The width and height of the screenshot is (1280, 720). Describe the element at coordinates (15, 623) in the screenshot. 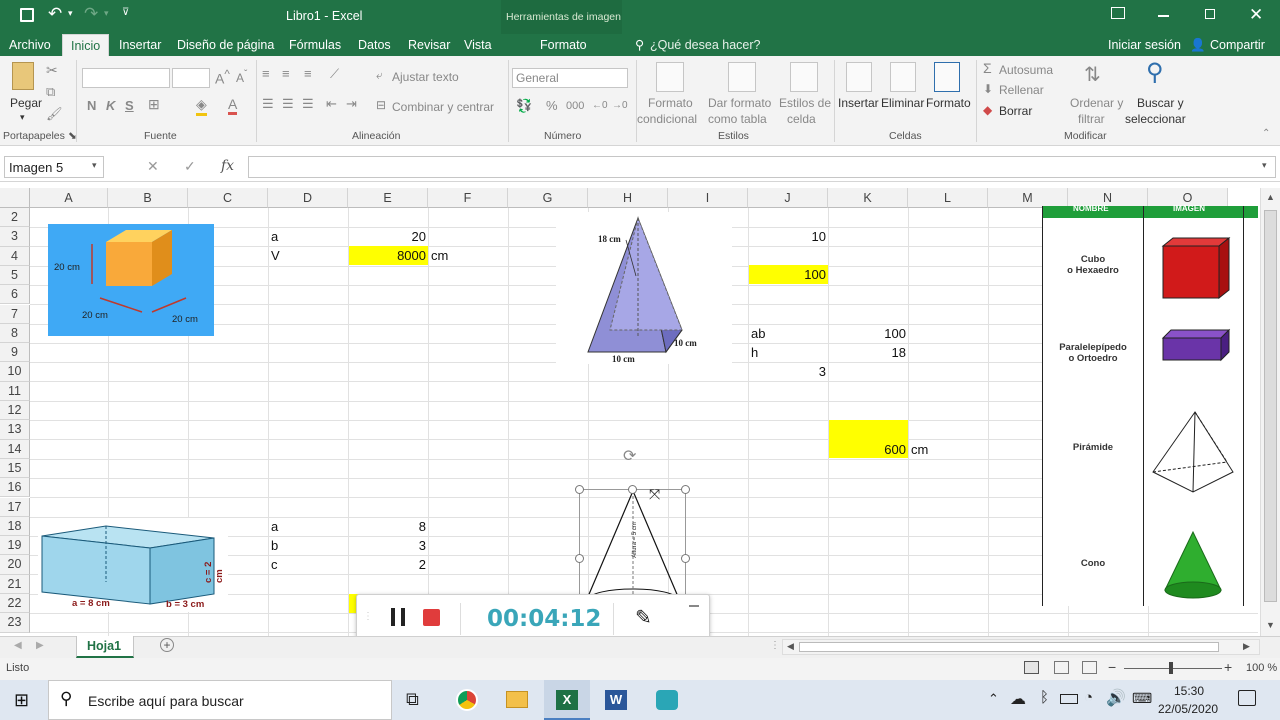

I see `row-header-23: 23` at that location.